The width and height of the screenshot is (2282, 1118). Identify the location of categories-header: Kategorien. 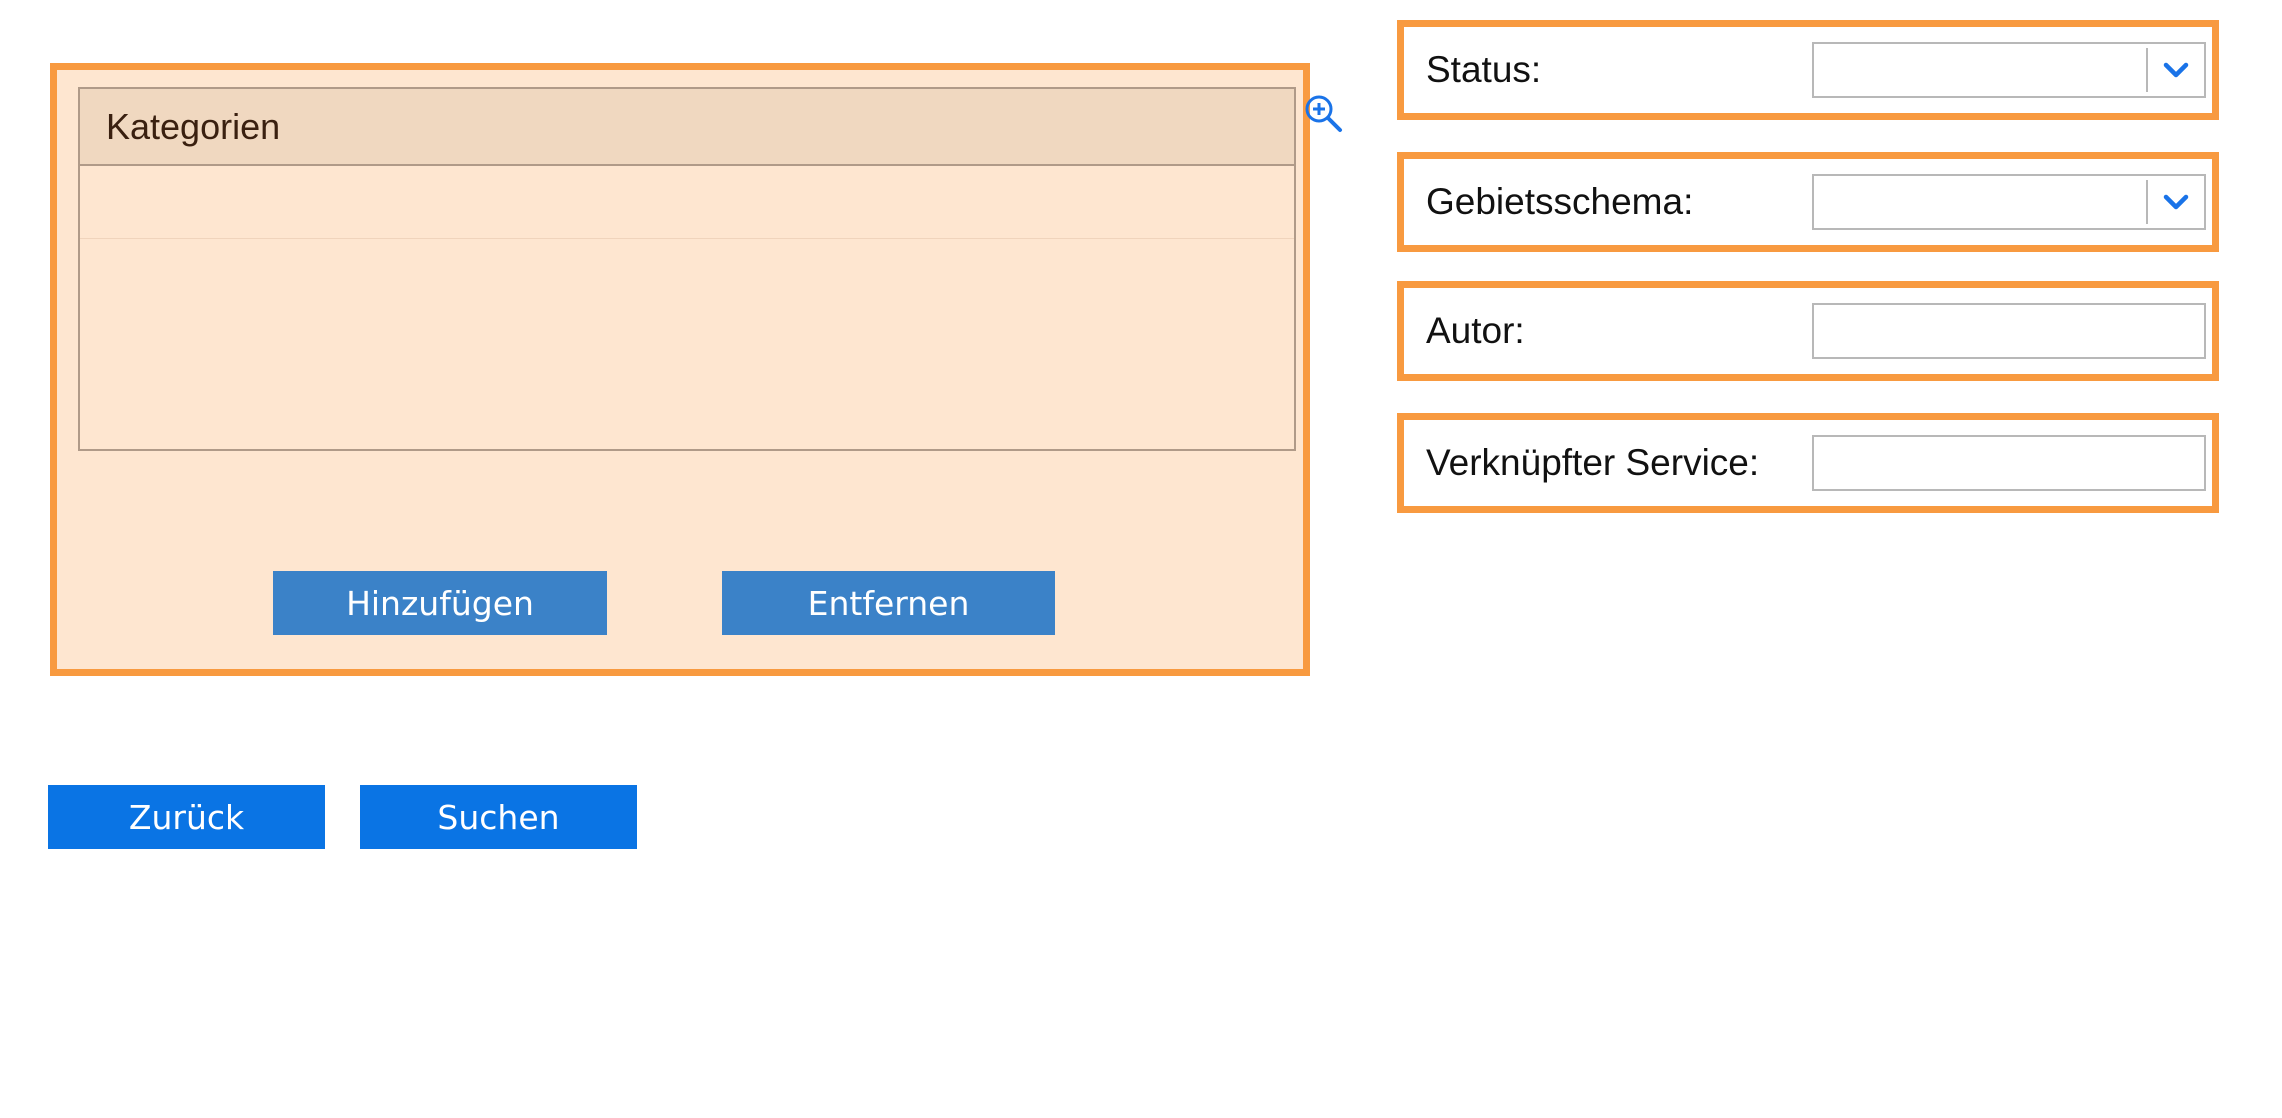
(687, 127).